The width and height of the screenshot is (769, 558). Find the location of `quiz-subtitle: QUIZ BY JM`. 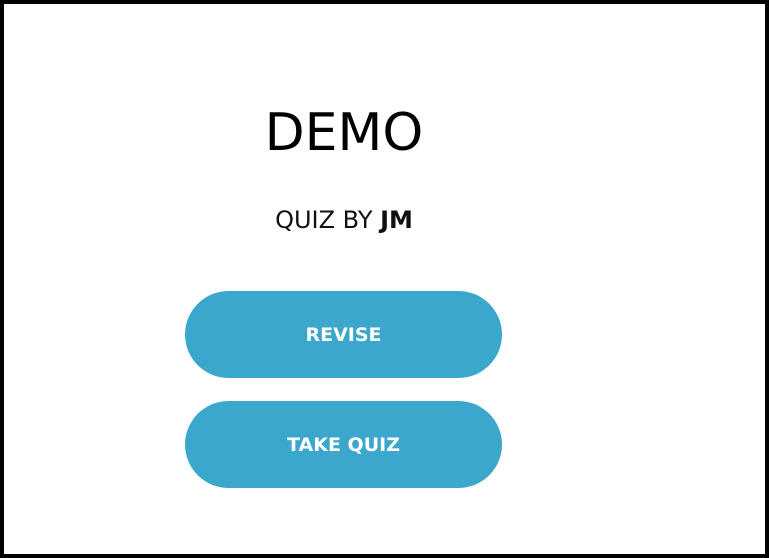

quiz-subtitle: QUIZ BY JM is located at coordinates (344, 220).